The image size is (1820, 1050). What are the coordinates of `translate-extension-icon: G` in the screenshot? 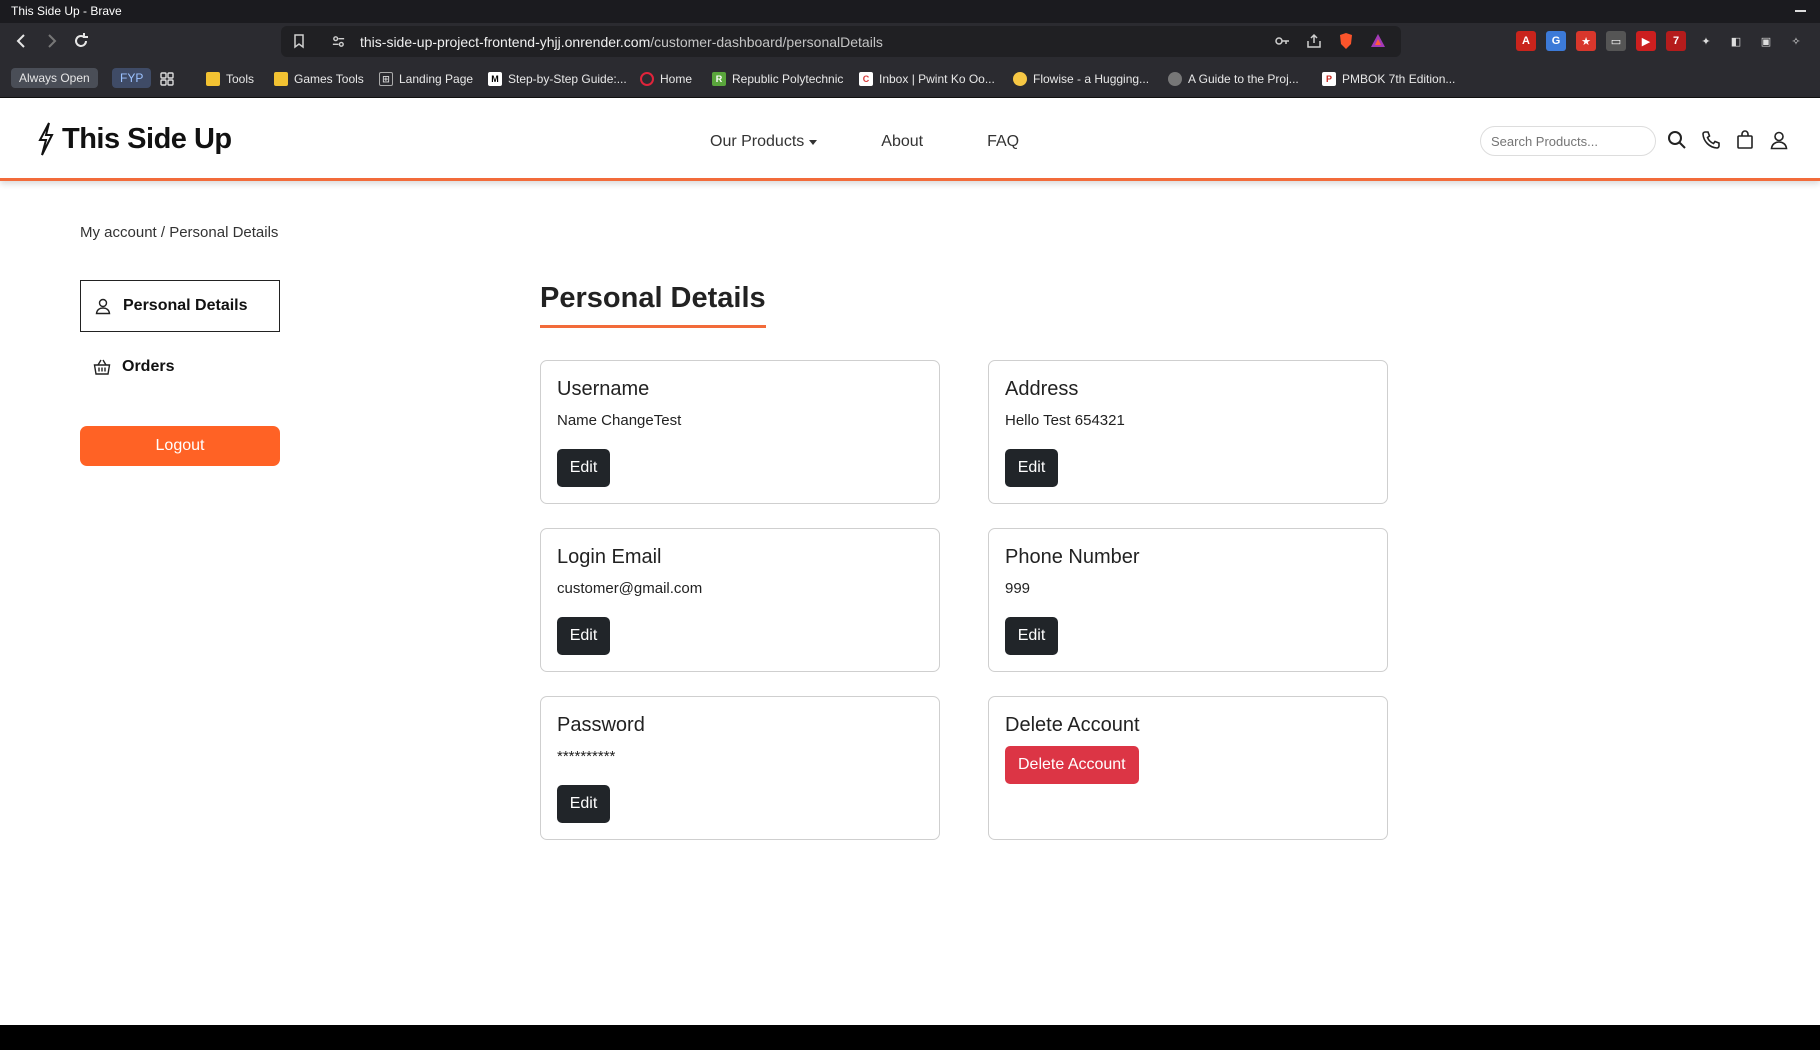 It's located at (1556, 41).